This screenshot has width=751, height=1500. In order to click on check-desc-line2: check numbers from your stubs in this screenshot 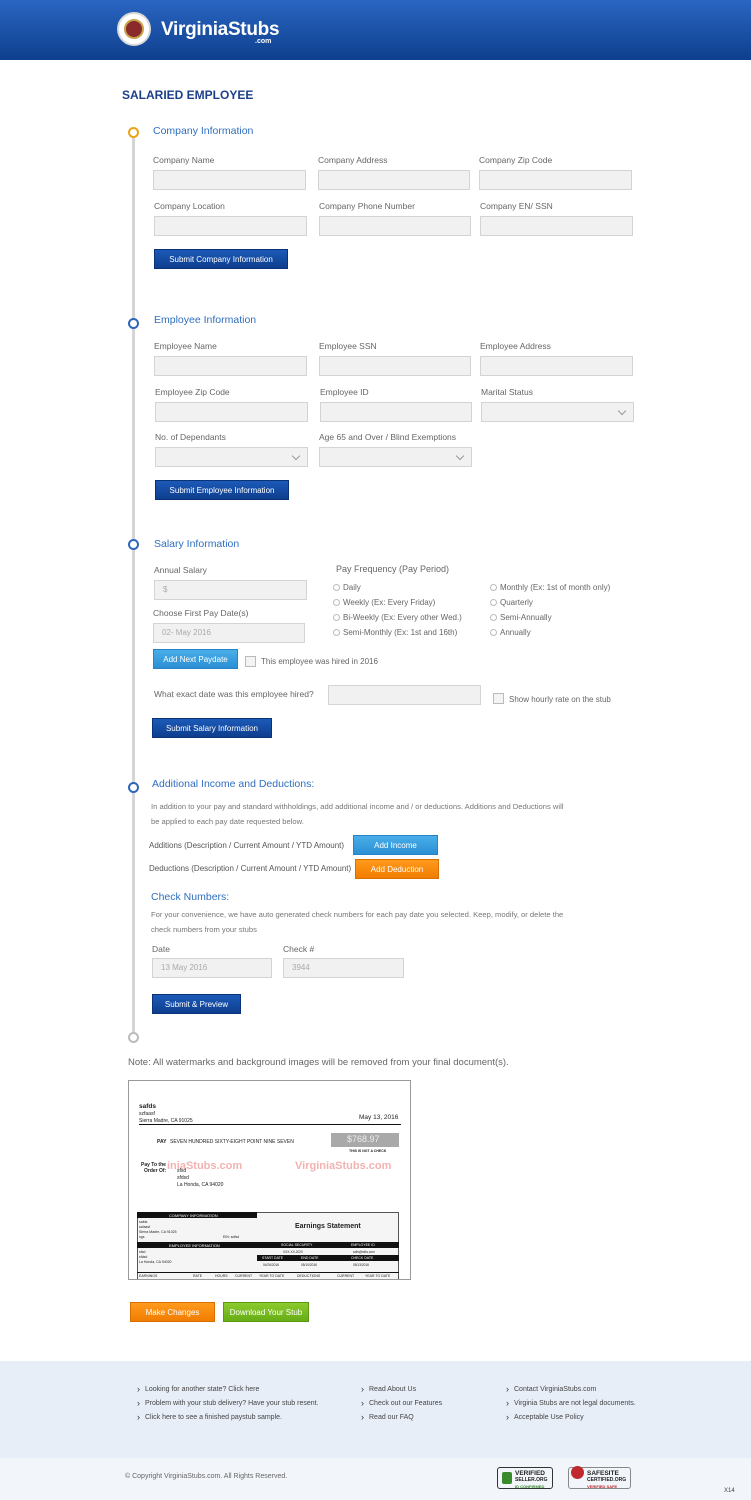, I will do `click(204, 929)`.